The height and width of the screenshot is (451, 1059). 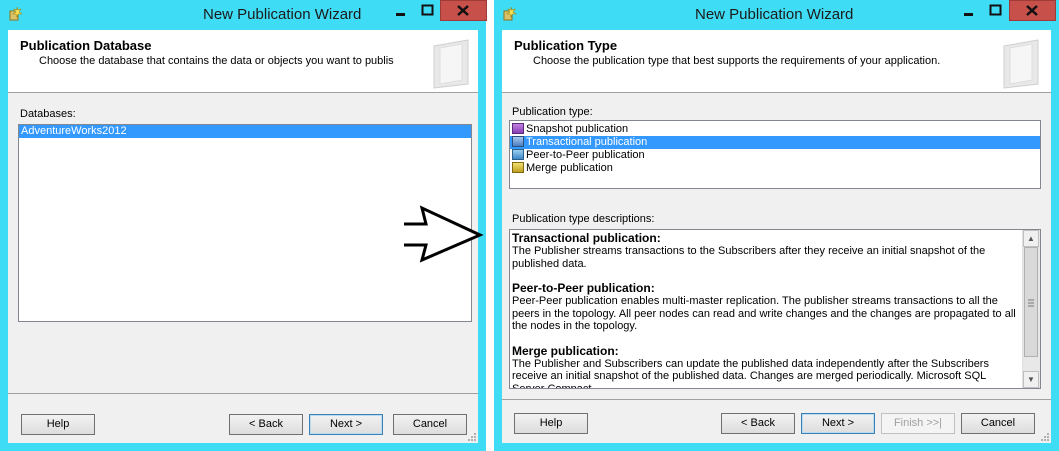 What do you see at coordinates (583, 219) in the screenshot?
I see `descriptions-label: Publication type descriptions:` at bounding box center [583, 219].